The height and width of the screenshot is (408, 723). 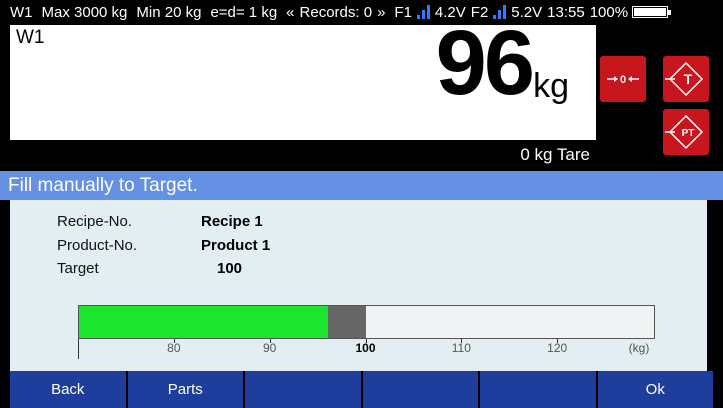 I want to click on target-label: Target, so click(x=78, y=268).